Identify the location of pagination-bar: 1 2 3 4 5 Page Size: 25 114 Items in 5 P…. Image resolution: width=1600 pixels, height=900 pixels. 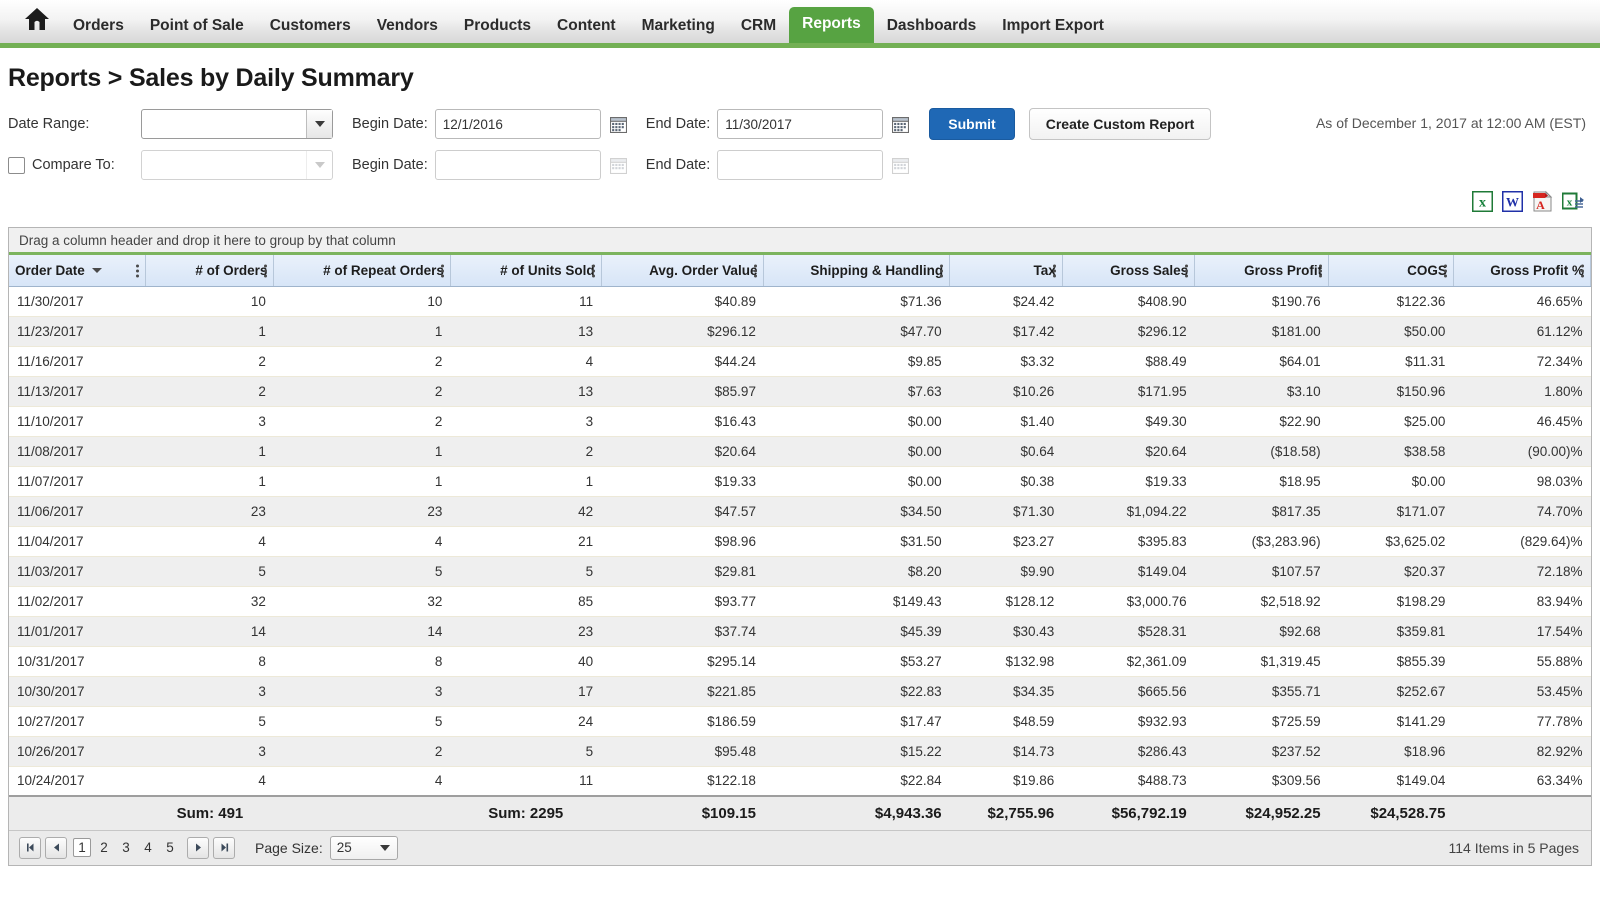
(800, 847).